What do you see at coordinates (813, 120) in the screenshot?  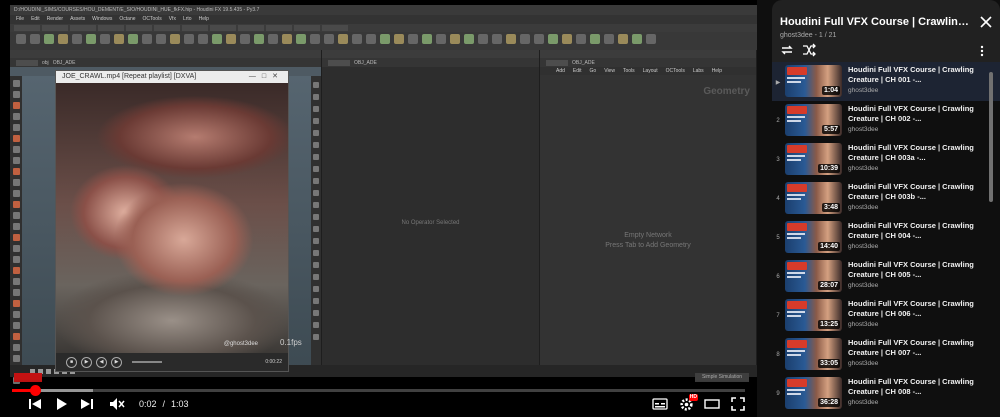 I see `video-thumbnail: 5:57` at bounding box center [813, 120].